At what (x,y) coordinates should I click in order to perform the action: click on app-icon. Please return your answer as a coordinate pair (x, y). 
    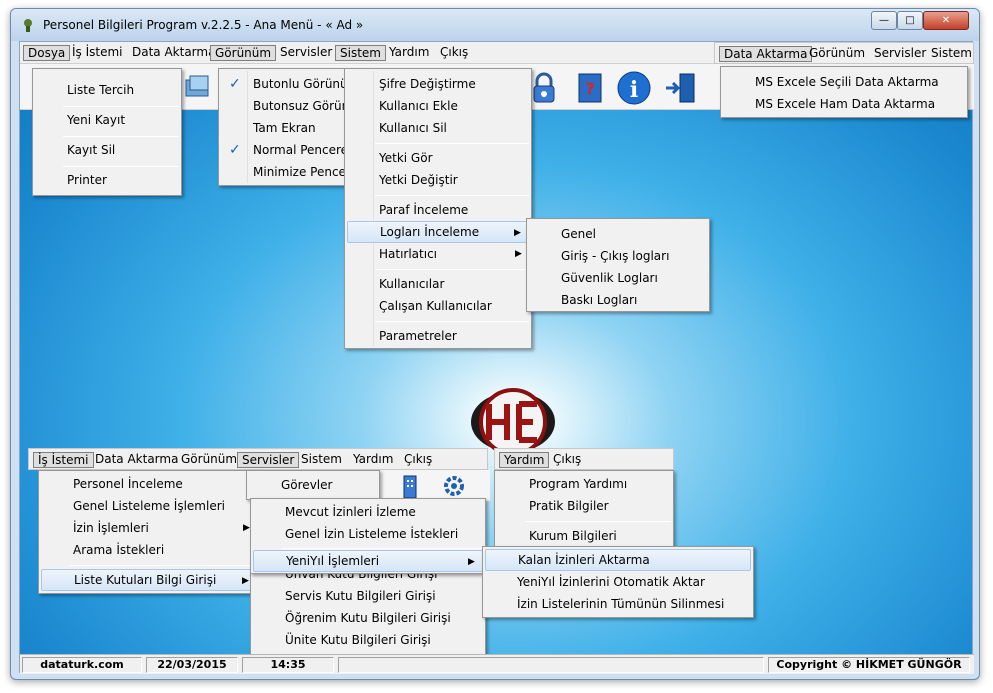
    Looking at the image, I should click on (28, 25).